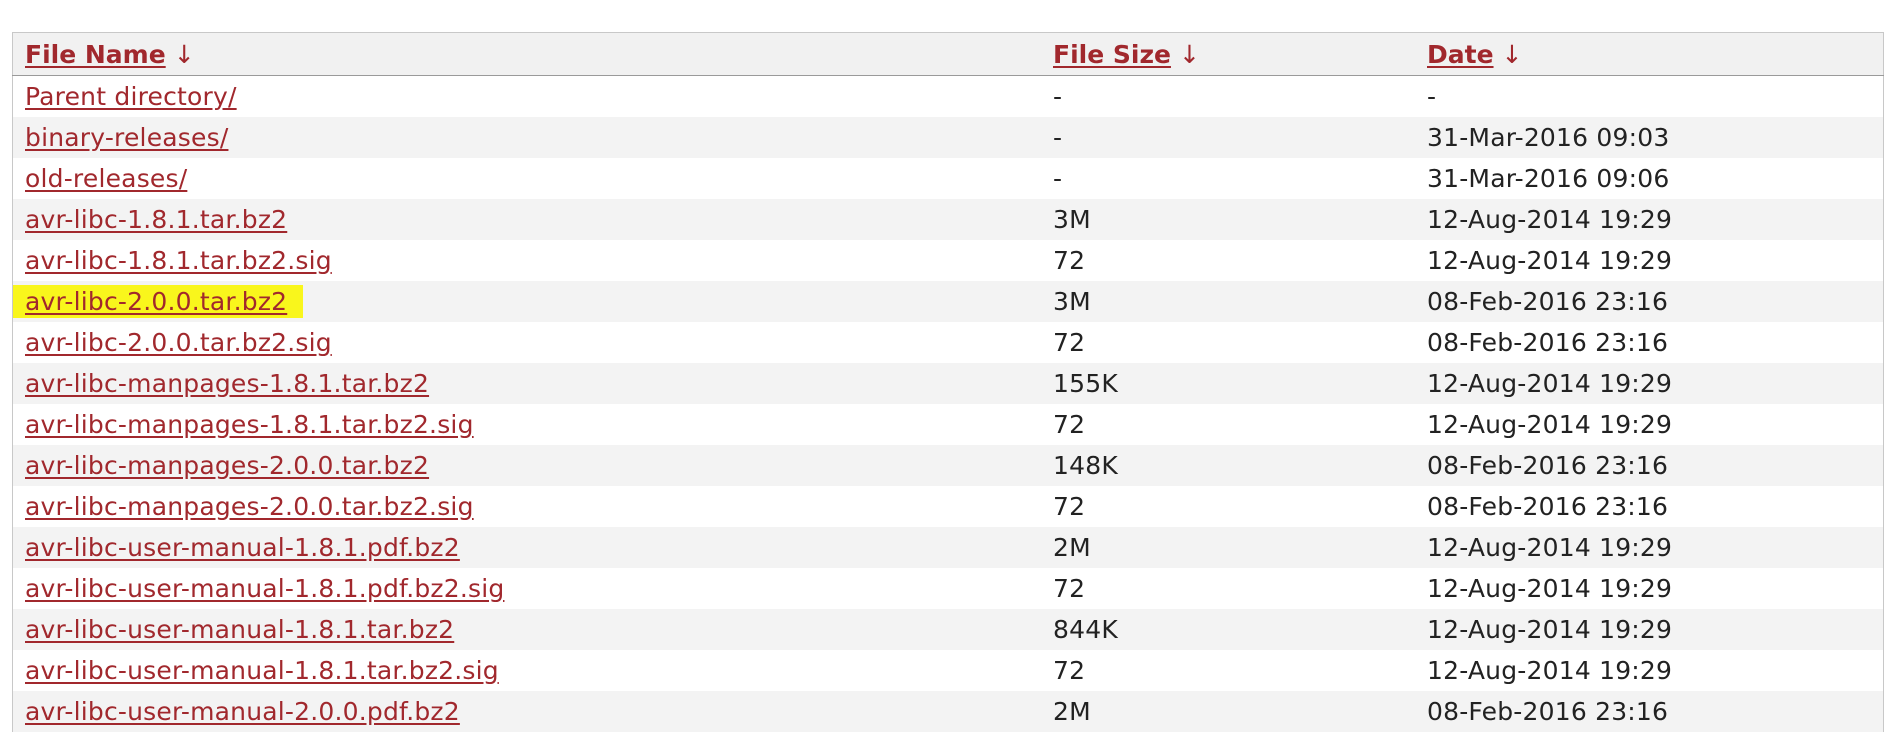  Describe the element at coordinates (1228, 383) in the screenshot. I see `file-size-cell: 155K` at that location.